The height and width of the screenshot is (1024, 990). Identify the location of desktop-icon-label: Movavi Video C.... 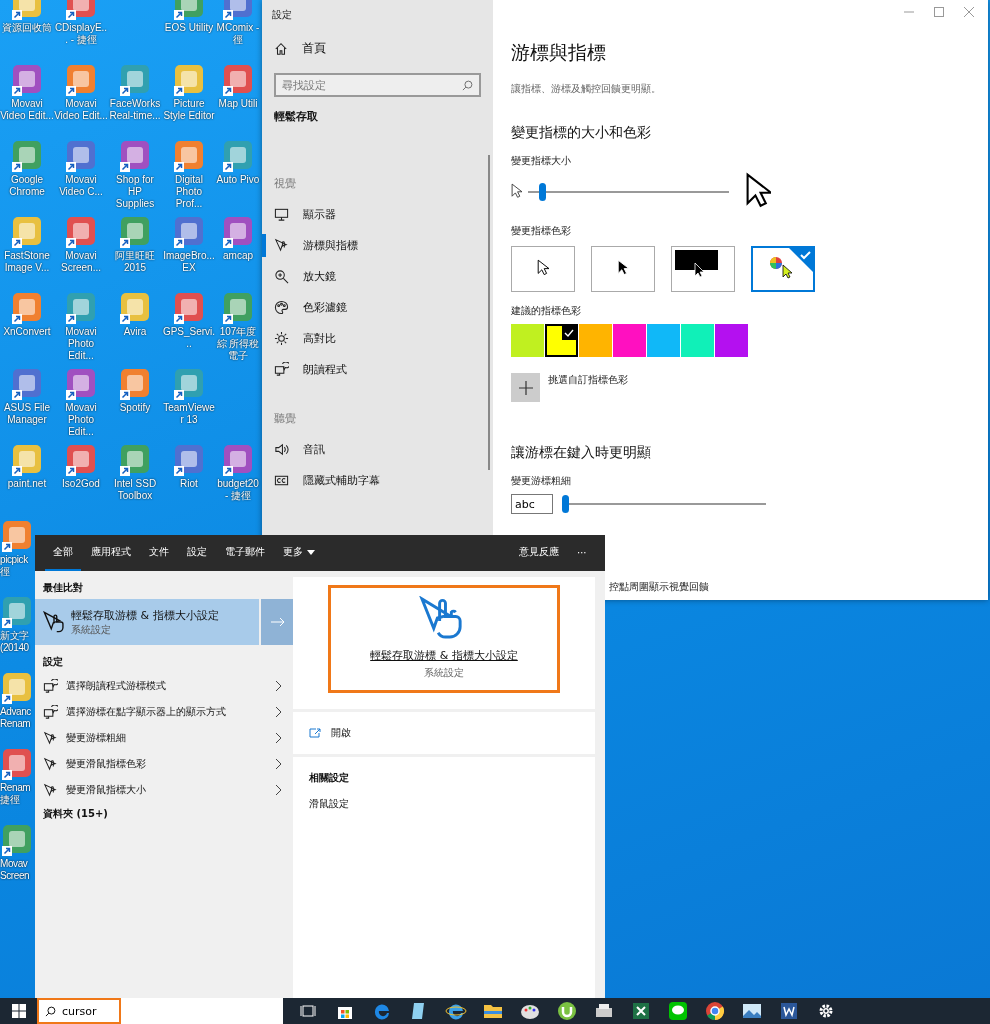
(81, 186).